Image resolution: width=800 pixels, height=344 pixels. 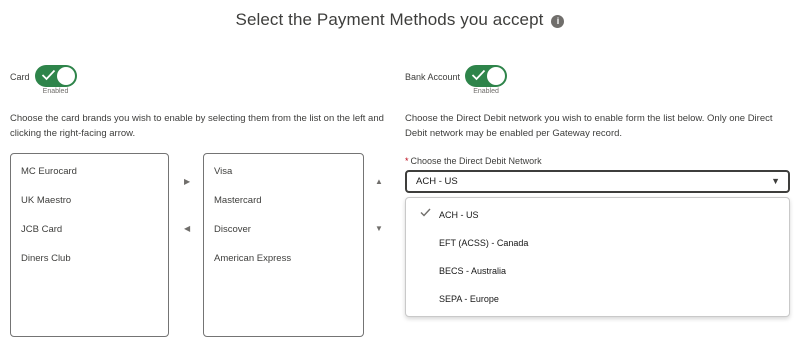 I want to click on network-field-label-text: Choose the Direct Debit Network, so click(x=476, y=161).